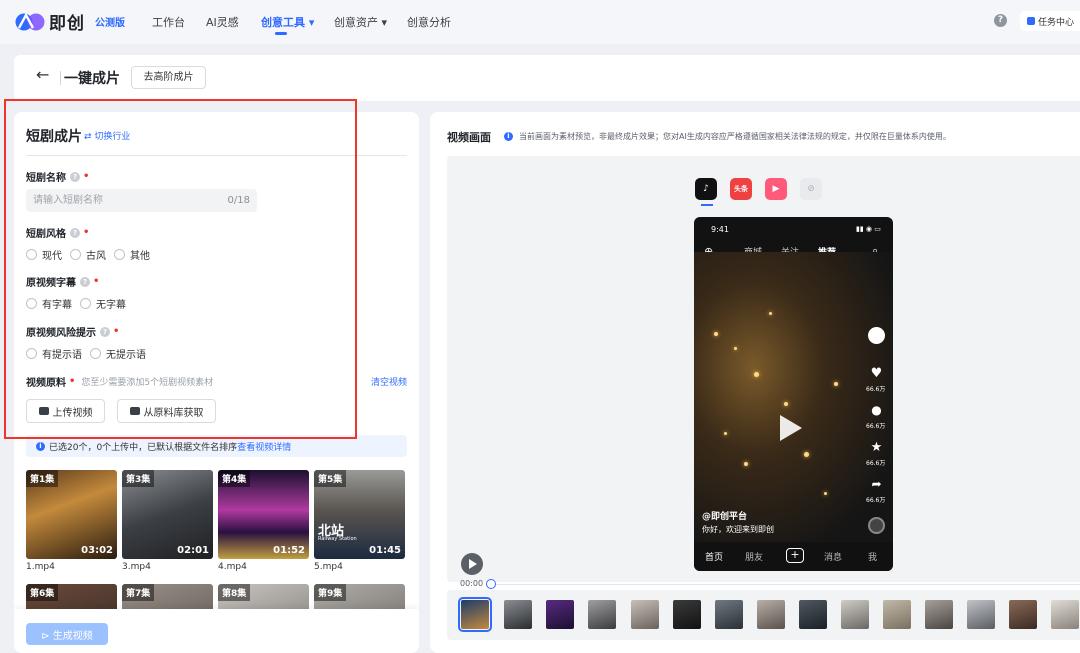 This screenshot has width=1080, height=653. I want to click on phone-nav-home: 首页, so click(714, 556).